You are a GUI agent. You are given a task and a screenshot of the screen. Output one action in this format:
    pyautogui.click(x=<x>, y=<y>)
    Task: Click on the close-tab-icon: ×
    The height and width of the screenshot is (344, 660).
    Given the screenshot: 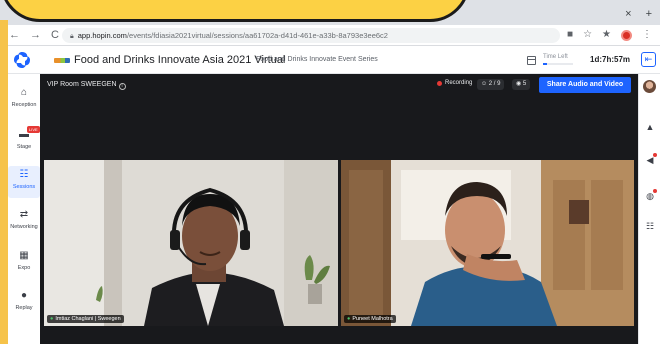 What is the action you would take?
    pyautogui.click(x=628, y=14)
    